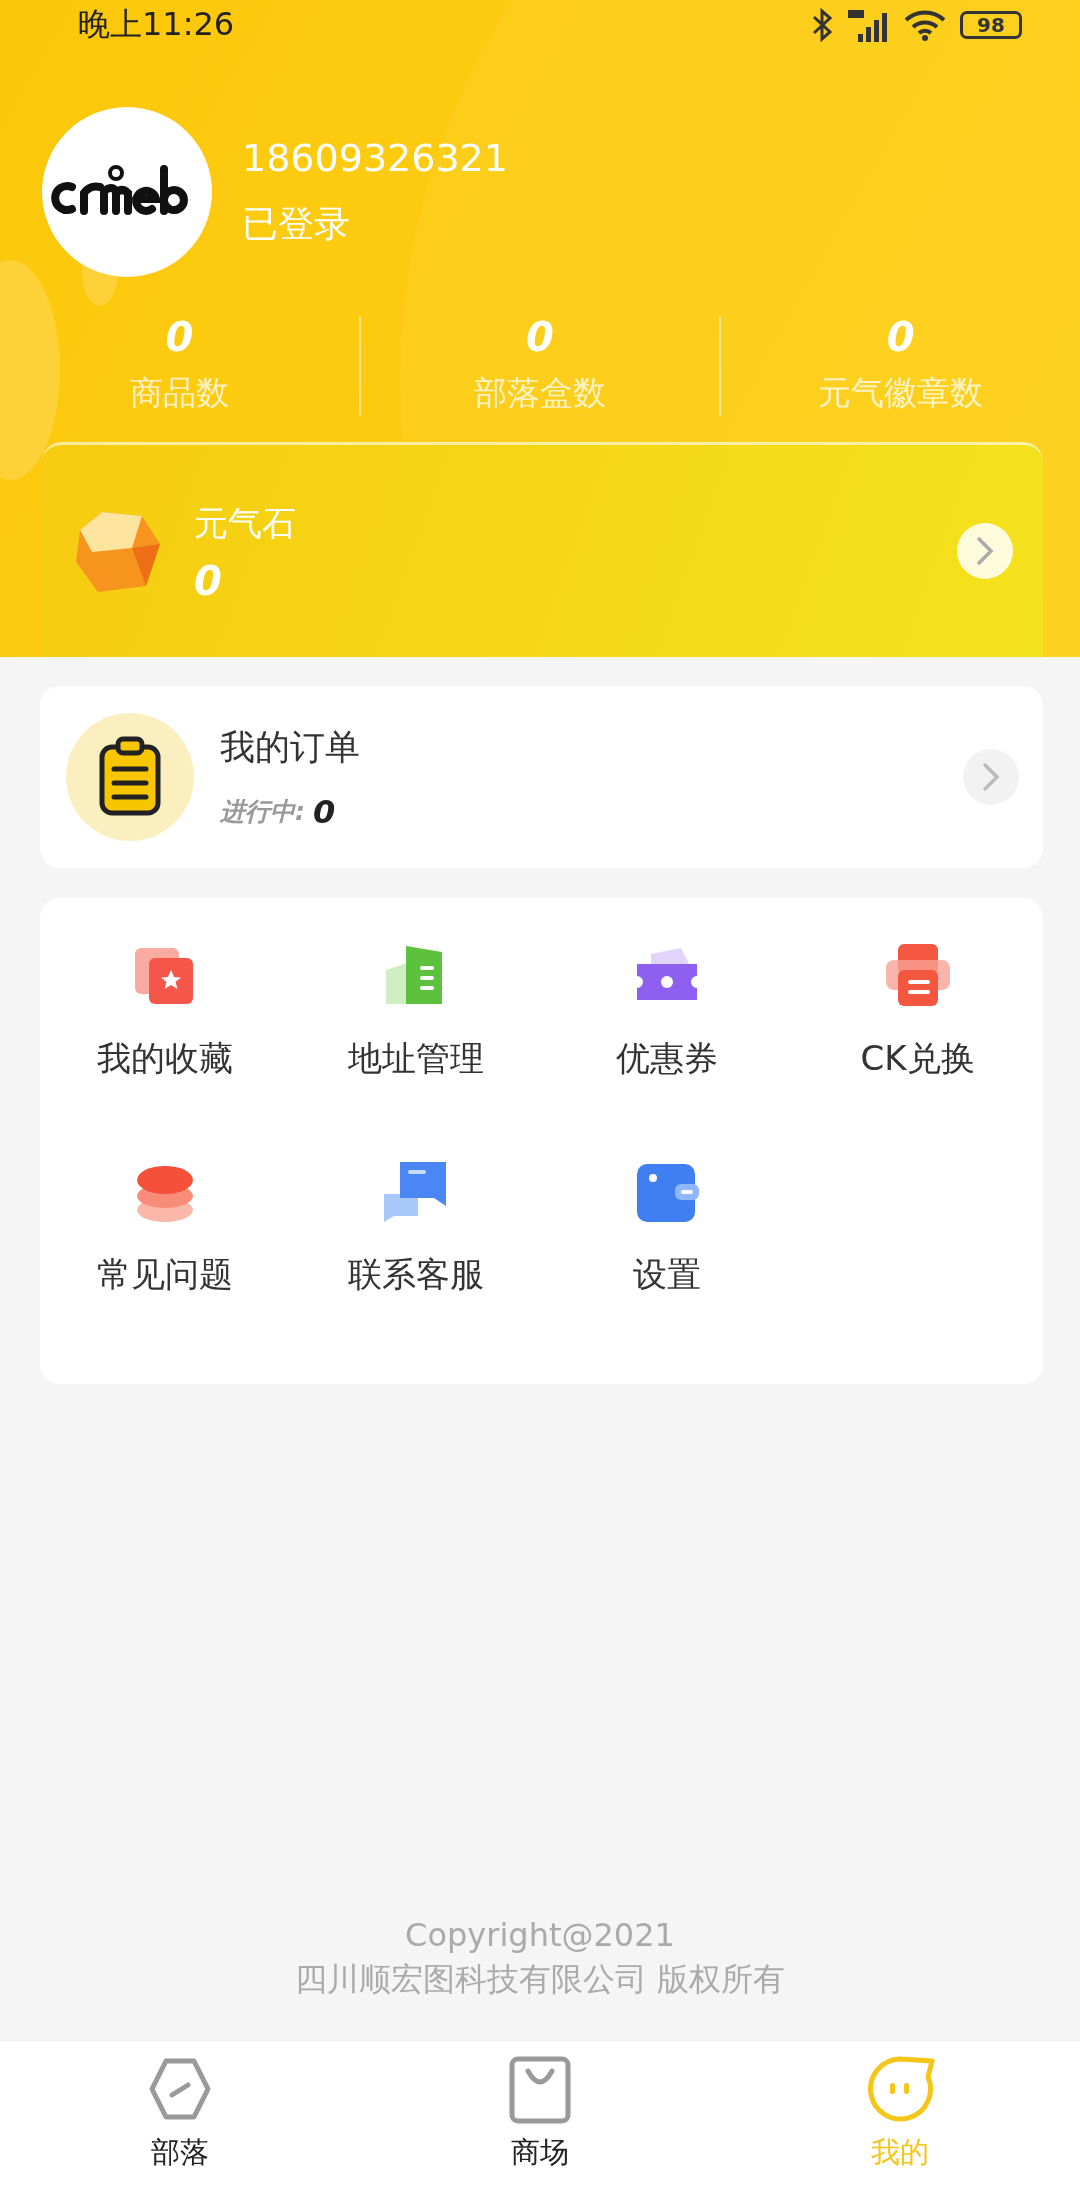  I want to click on order-title: 我的订单, so click(290, 747).